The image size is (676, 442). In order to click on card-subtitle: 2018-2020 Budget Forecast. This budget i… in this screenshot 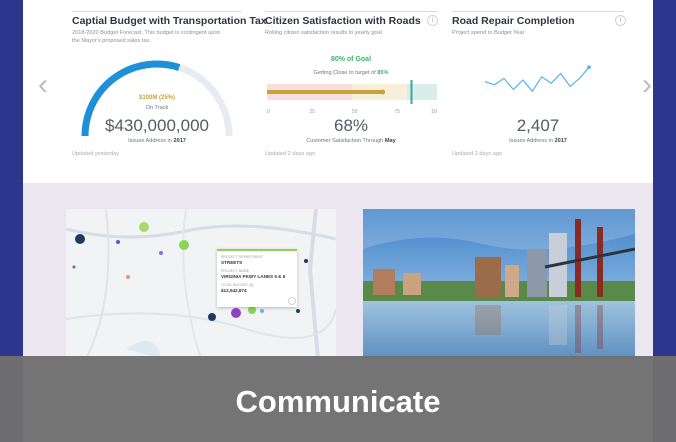, I will do `click(146, 37)`.